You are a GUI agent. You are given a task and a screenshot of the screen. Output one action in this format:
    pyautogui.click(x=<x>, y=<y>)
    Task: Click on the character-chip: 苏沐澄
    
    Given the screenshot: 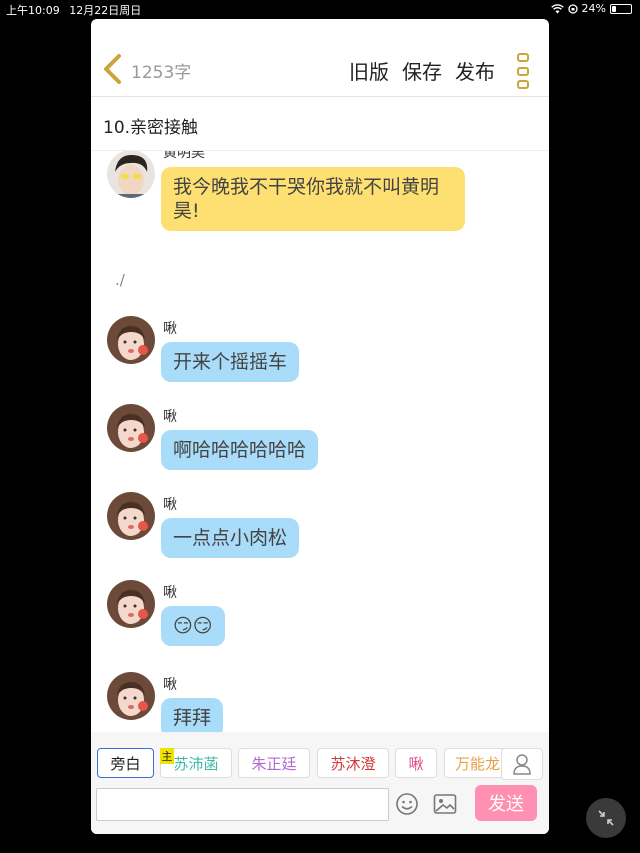 What is the action you would take?
    pyautogui.click(x=353, y=763)
    